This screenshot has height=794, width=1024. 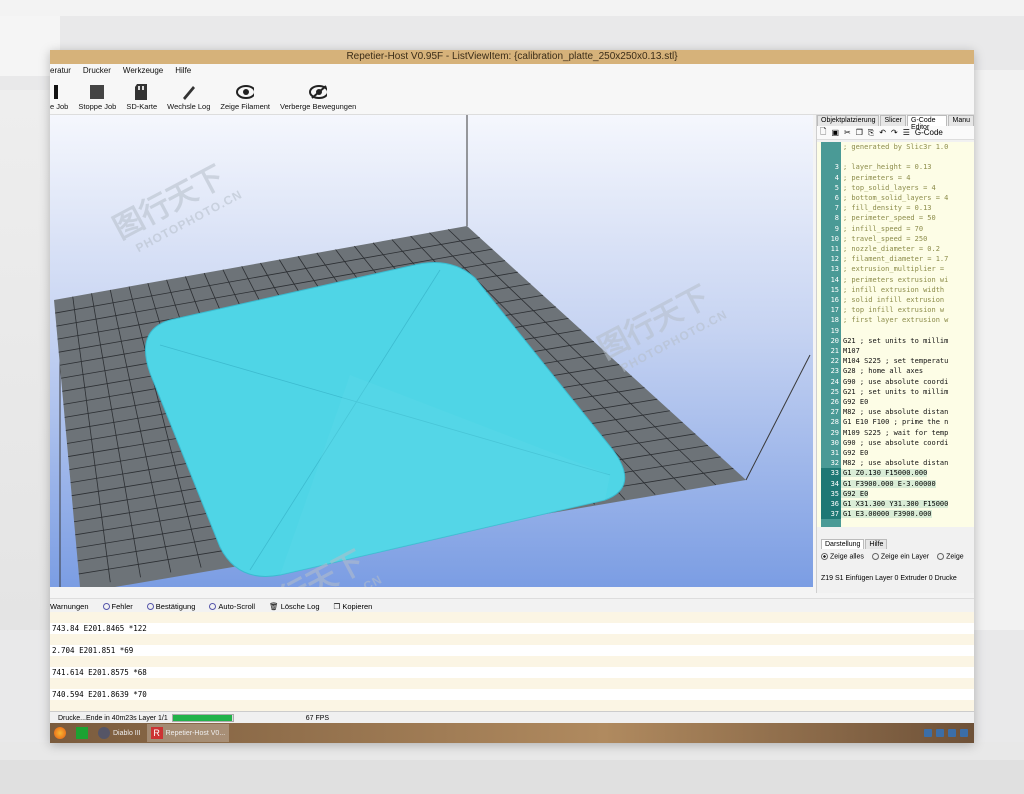 I want to click on line-number: 37, so click(x=831, y=514).